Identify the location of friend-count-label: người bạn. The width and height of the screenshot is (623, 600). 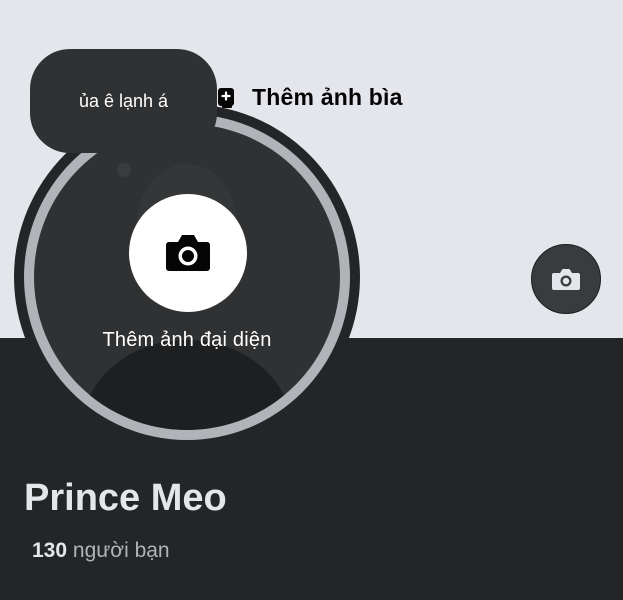
(121, 550).